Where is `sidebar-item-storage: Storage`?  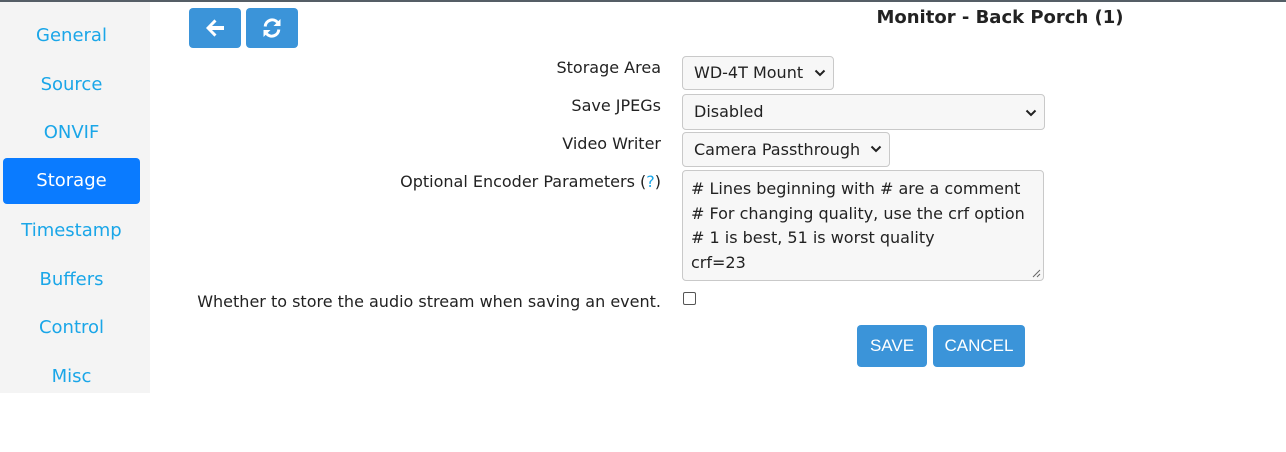
sidebar-item-storage: Storage is located at coordinates (71, 181).